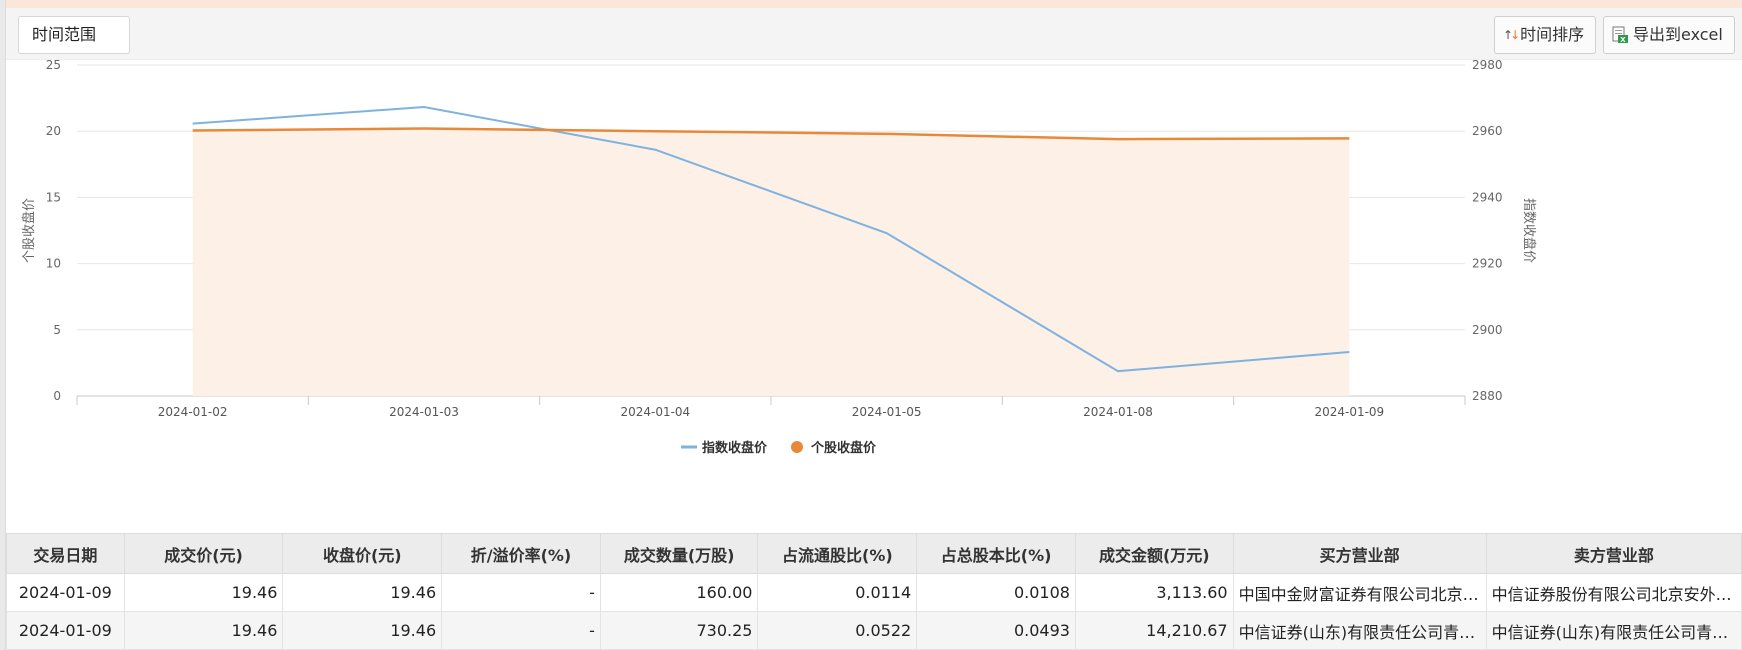  What do you see at coordinates (887, 412) in the screenshot?
I see `x-tick-label: 2024-01-05` at bounding box center [887, 412].